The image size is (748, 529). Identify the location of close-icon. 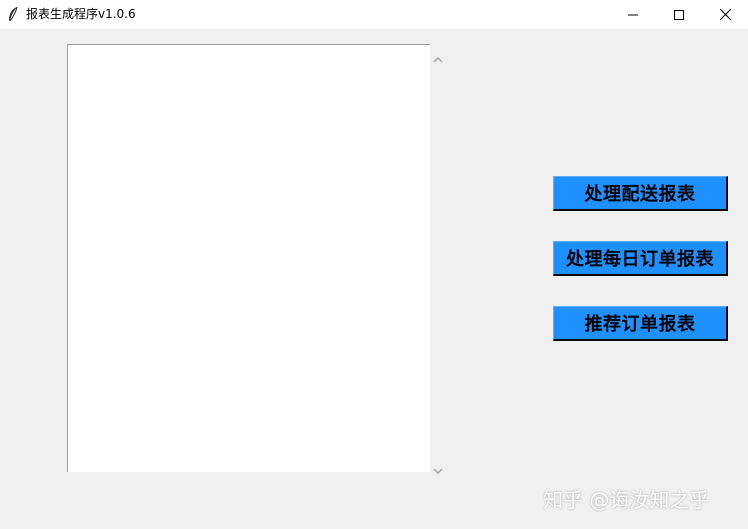
(725, 14).